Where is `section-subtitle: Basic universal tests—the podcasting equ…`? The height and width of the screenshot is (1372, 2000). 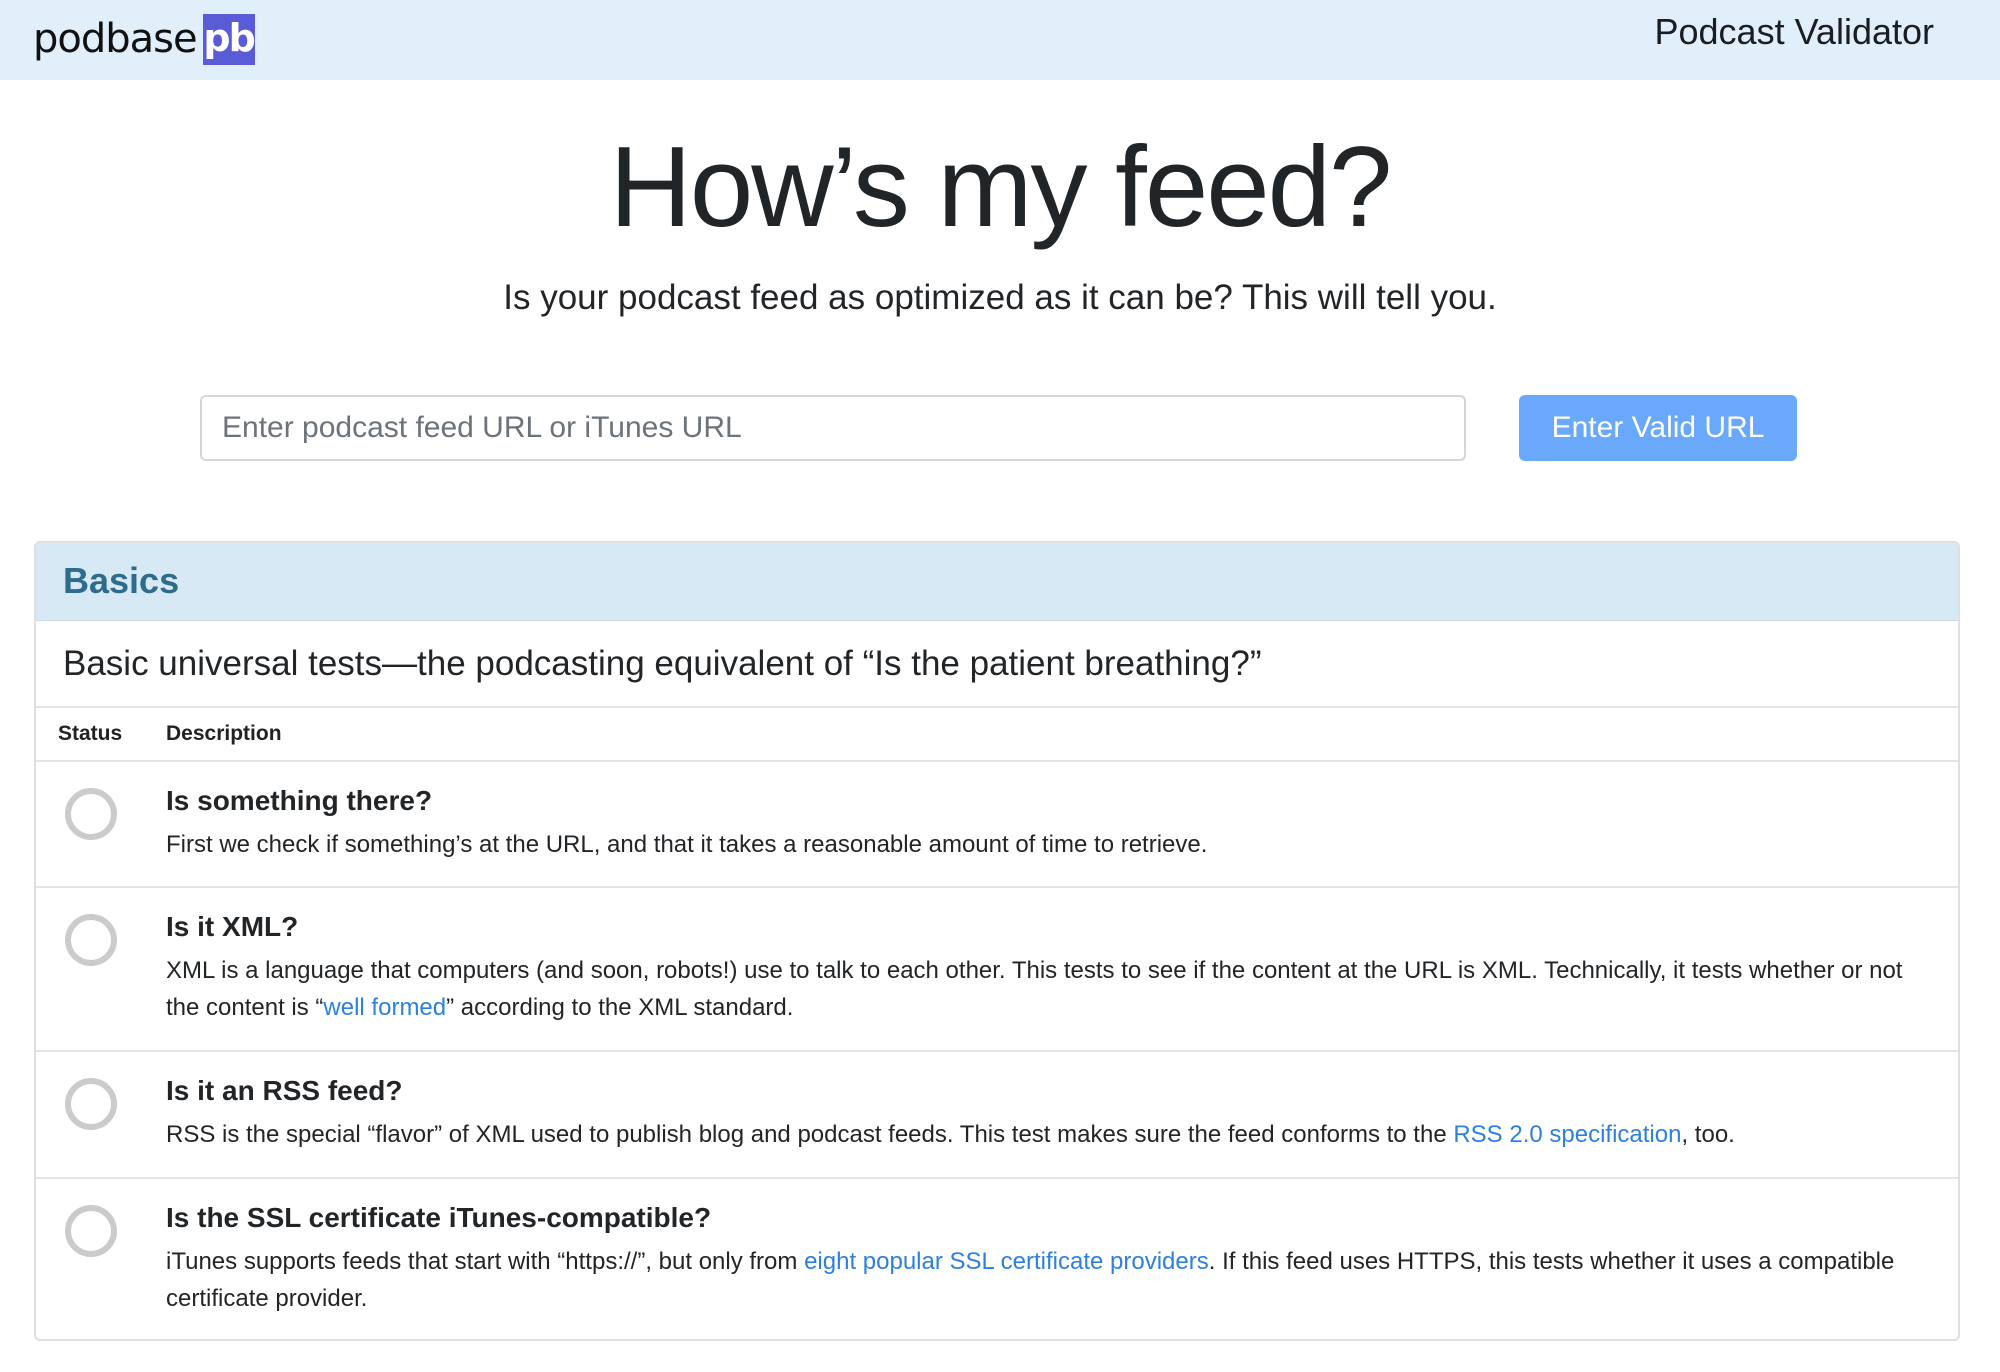
section-subtitle: Basic universal tests—the podcasting equ… is located at coordinates (997, 664).